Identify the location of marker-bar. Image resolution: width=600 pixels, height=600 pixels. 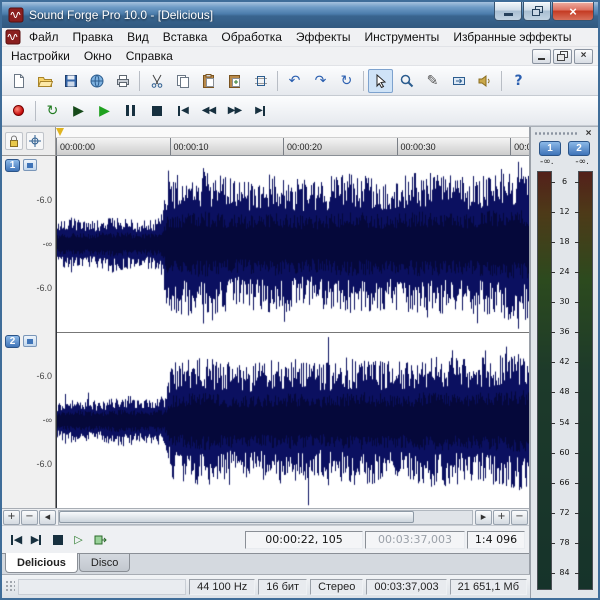
(292, 132).